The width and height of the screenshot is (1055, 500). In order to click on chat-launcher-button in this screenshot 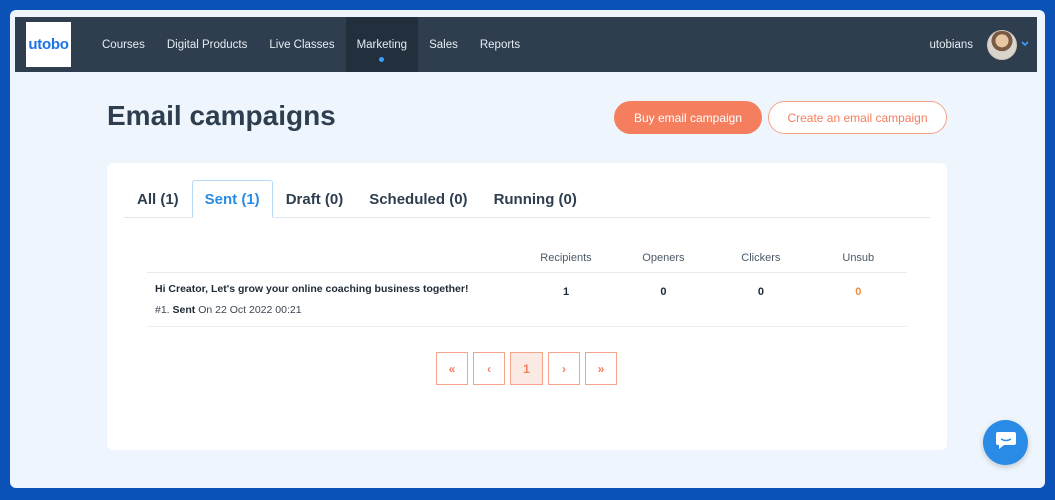, I will do `click(1005, 442)`.